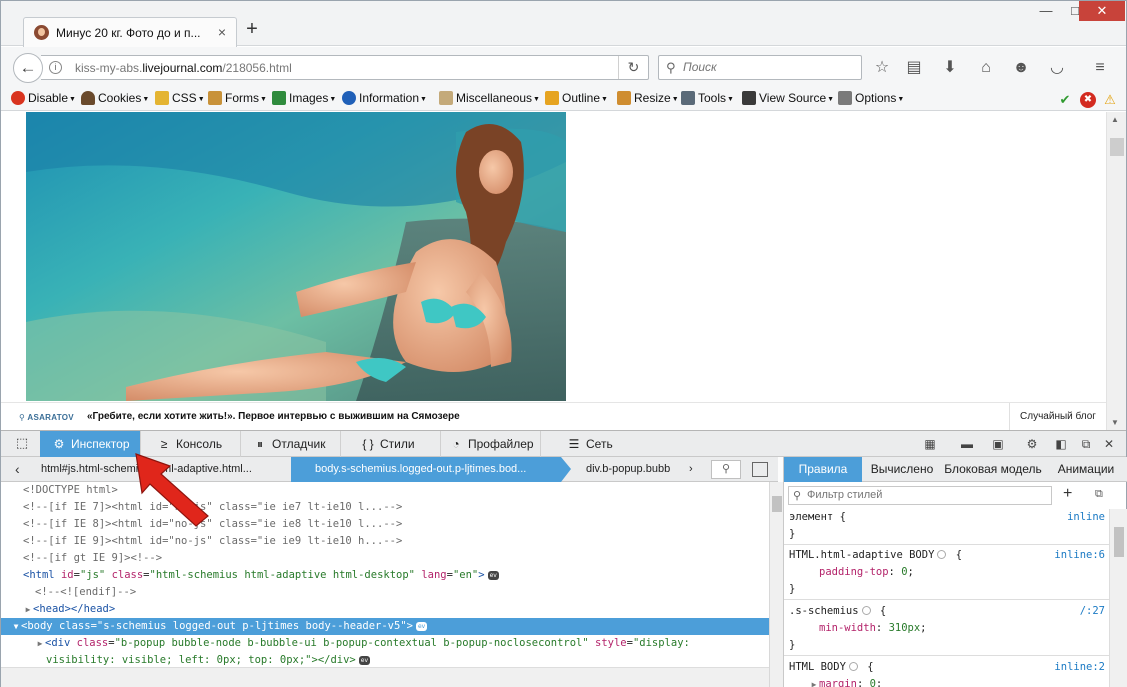  I want to click on undock-icon: ⧉, so click(1086, 444).